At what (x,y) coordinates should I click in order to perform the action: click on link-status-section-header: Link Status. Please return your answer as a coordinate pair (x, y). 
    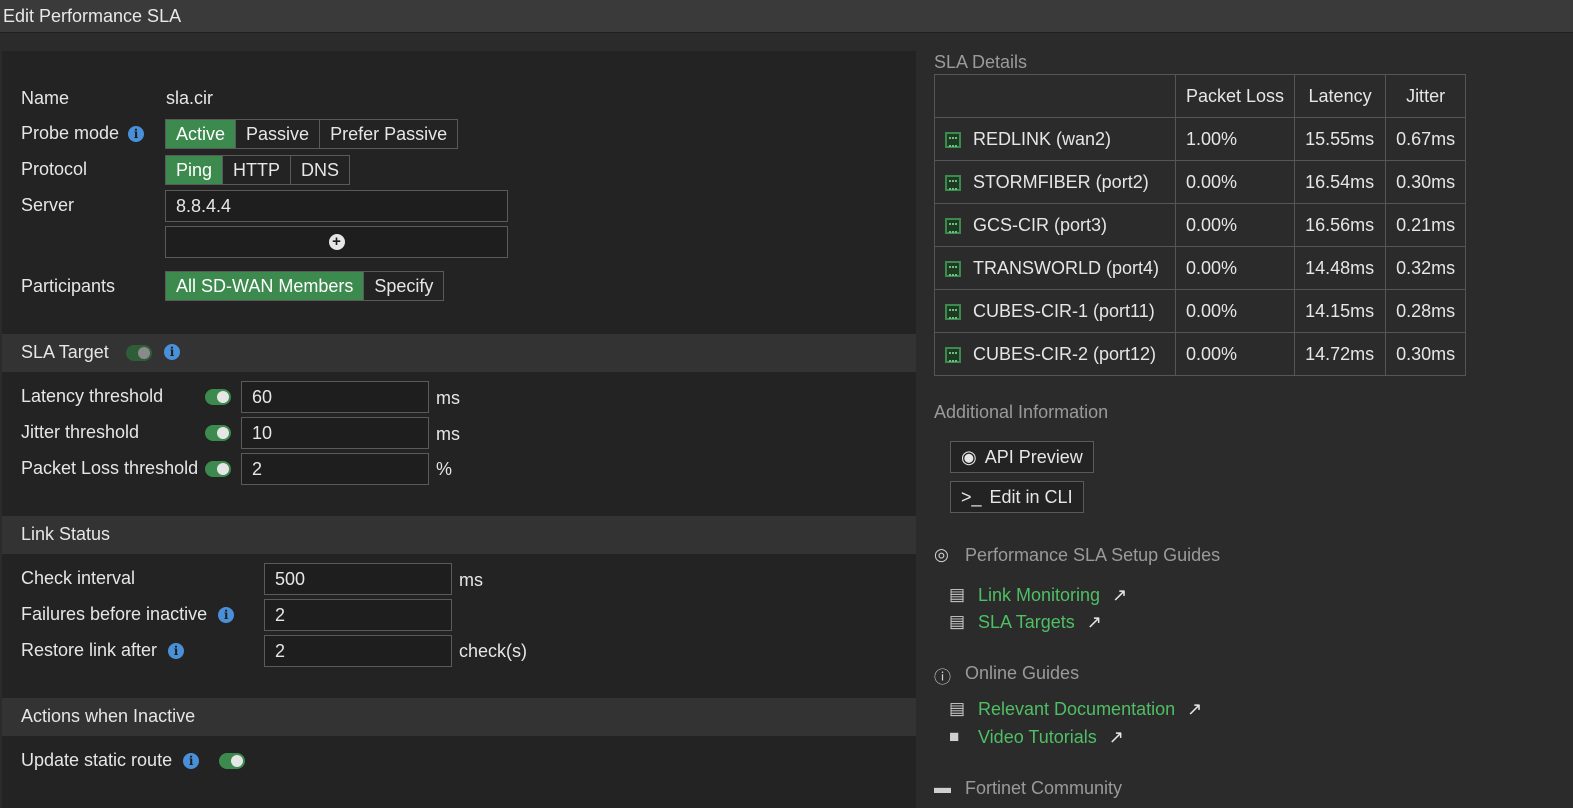
    Looking at the image, I should click on (459, 535).